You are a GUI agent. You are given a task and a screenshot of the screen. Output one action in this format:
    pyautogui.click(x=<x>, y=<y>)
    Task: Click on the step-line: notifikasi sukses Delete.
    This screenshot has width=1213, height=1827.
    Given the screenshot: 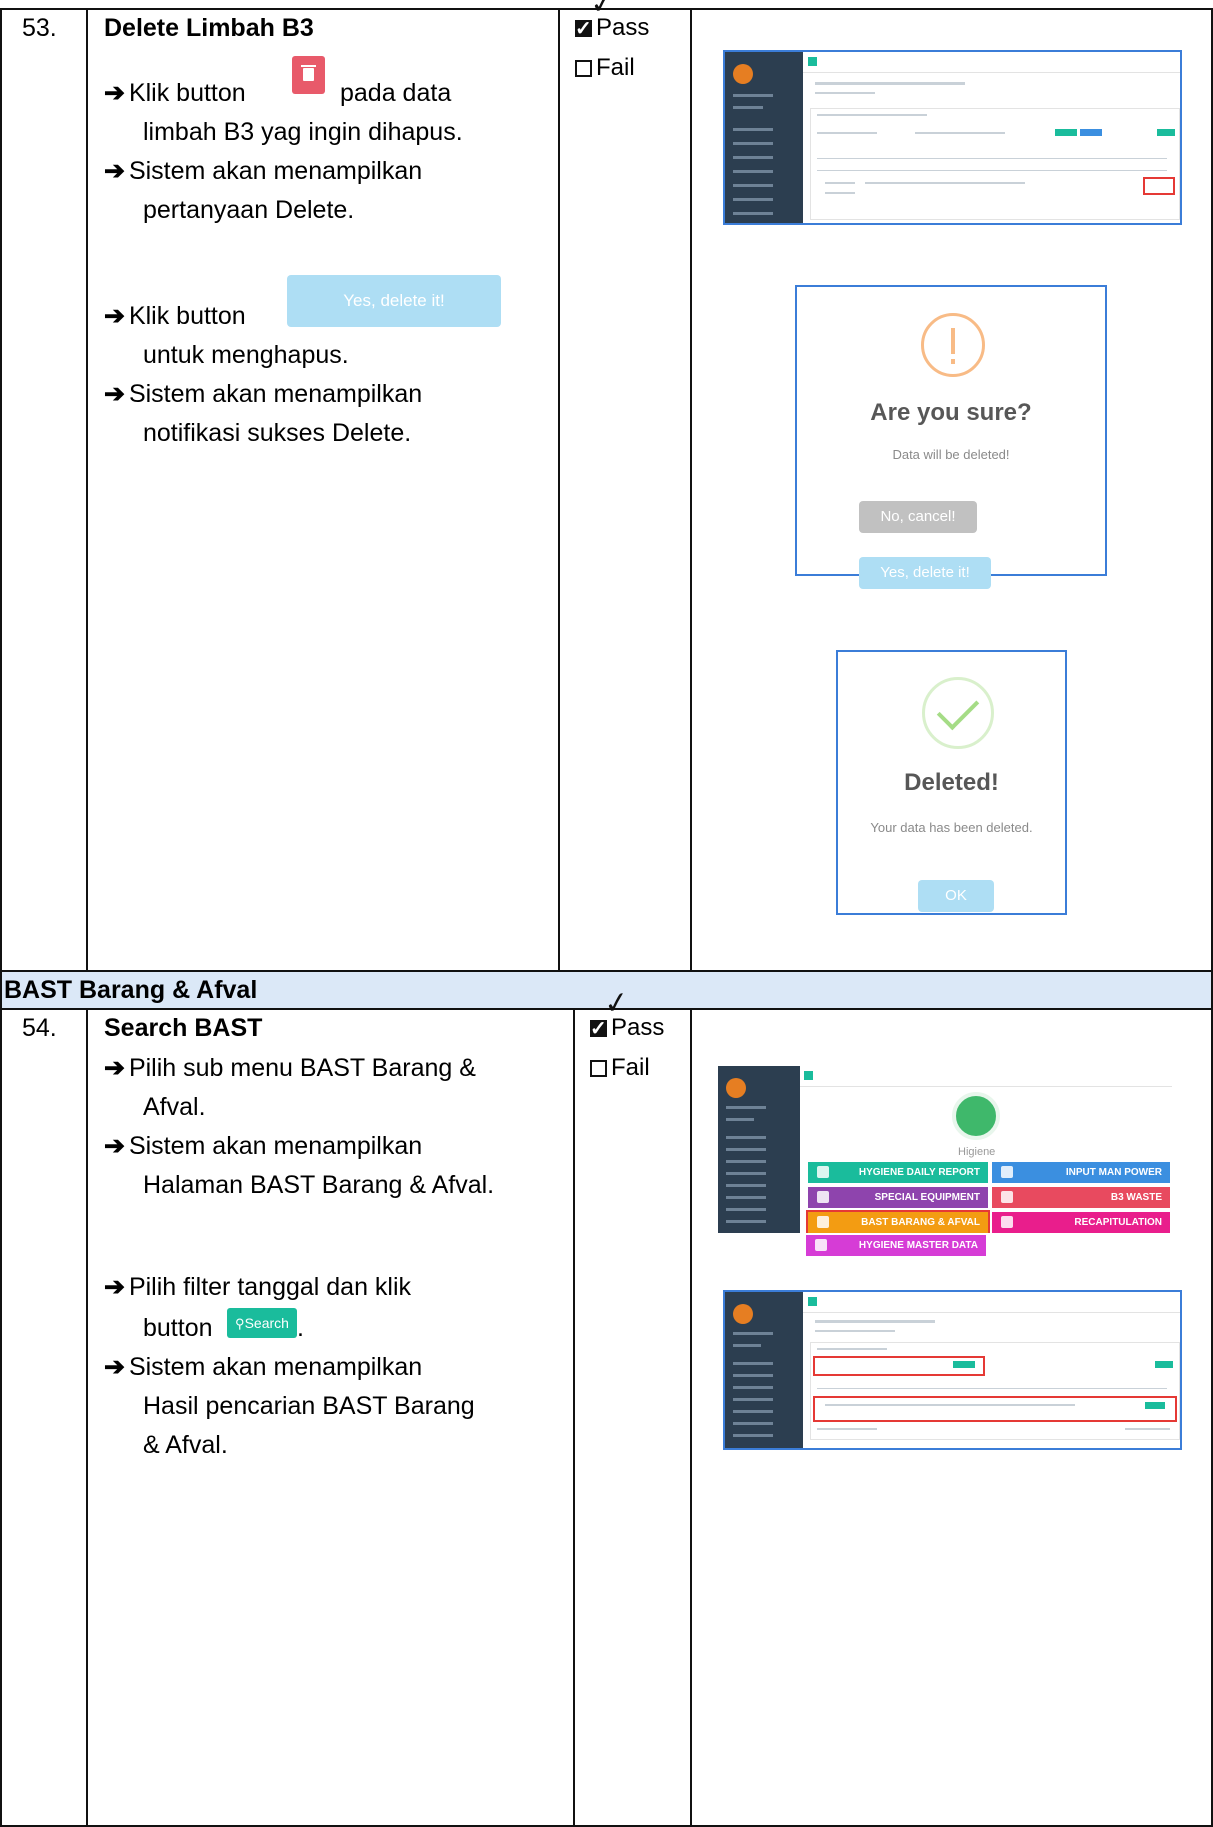 What is the action you would take?
    pyautogui.click(x=277, y=433)
    